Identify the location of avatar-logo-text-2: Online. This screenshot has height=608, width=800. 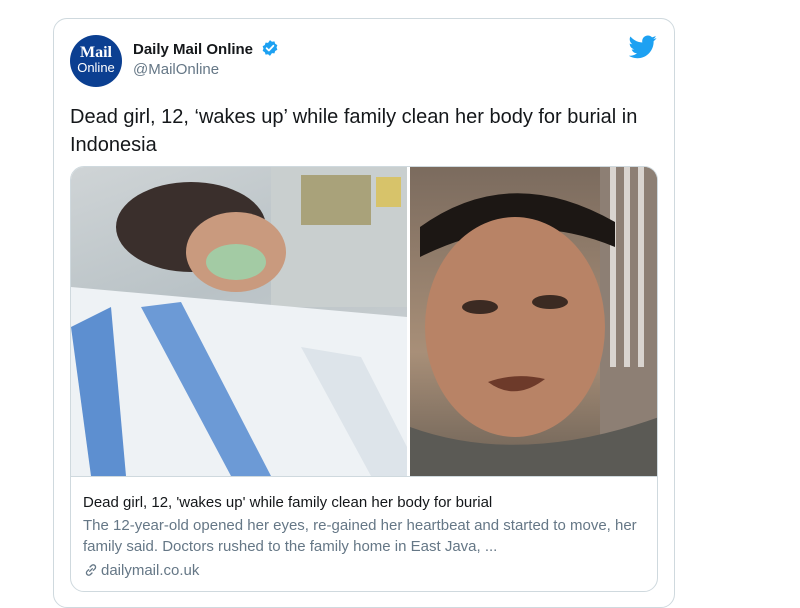
(96, 67).